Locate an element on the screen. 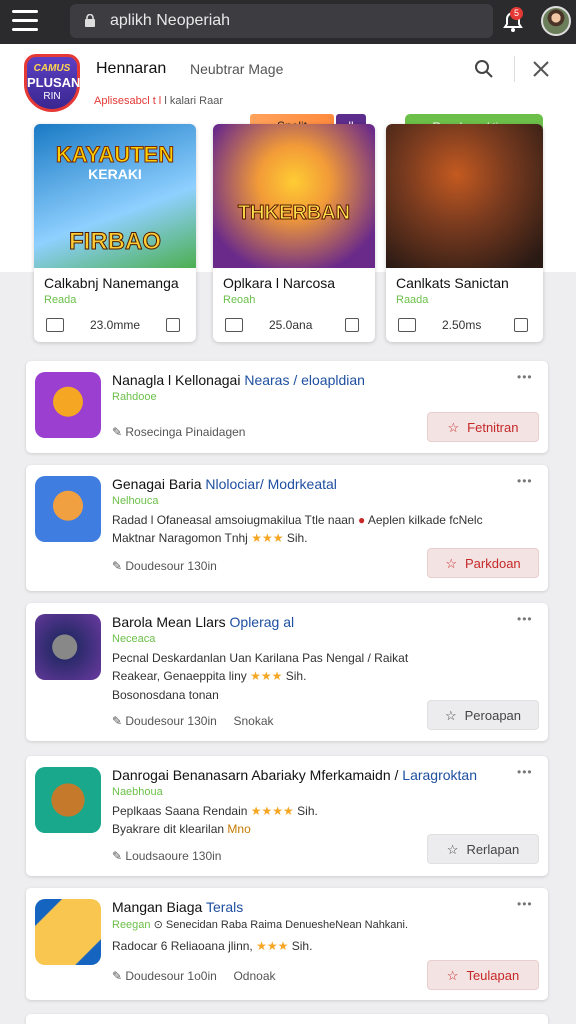 Image resolution: width=576 pixels, height=1024 pixels. item-subtitle: Naebhoua is located at coordinates (137, 792).